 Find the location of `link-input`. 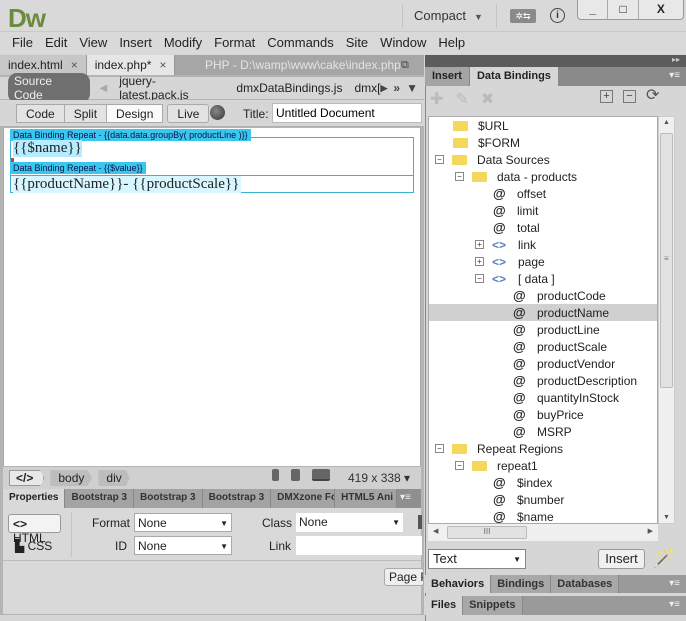

link-input is located at coordinates (359, 545).